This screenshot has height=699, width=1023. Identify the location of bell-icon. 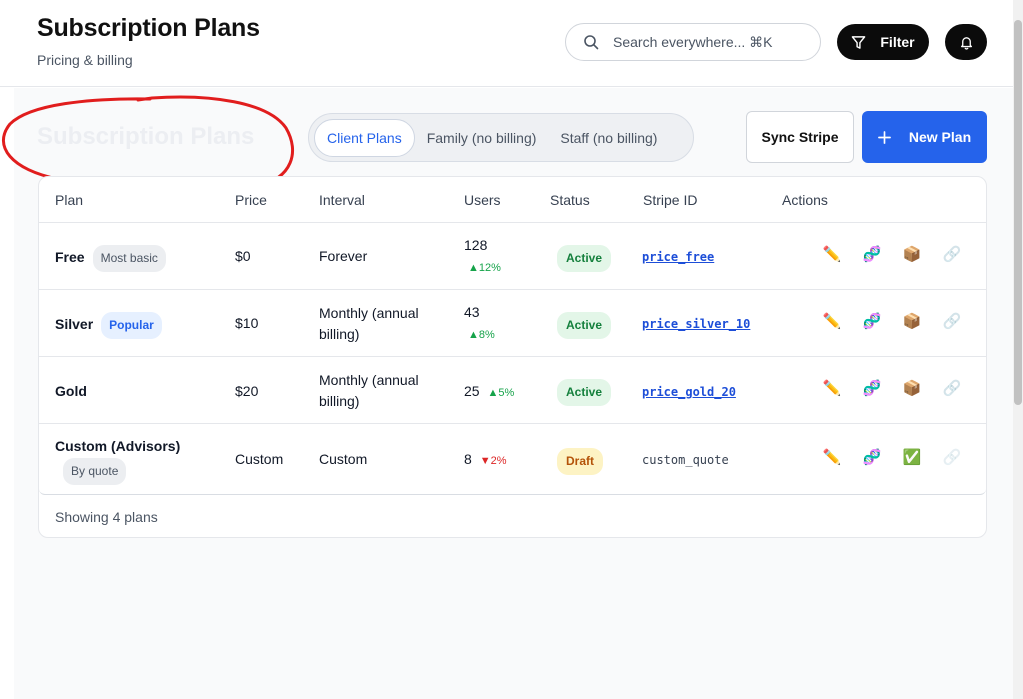
(966, 43).